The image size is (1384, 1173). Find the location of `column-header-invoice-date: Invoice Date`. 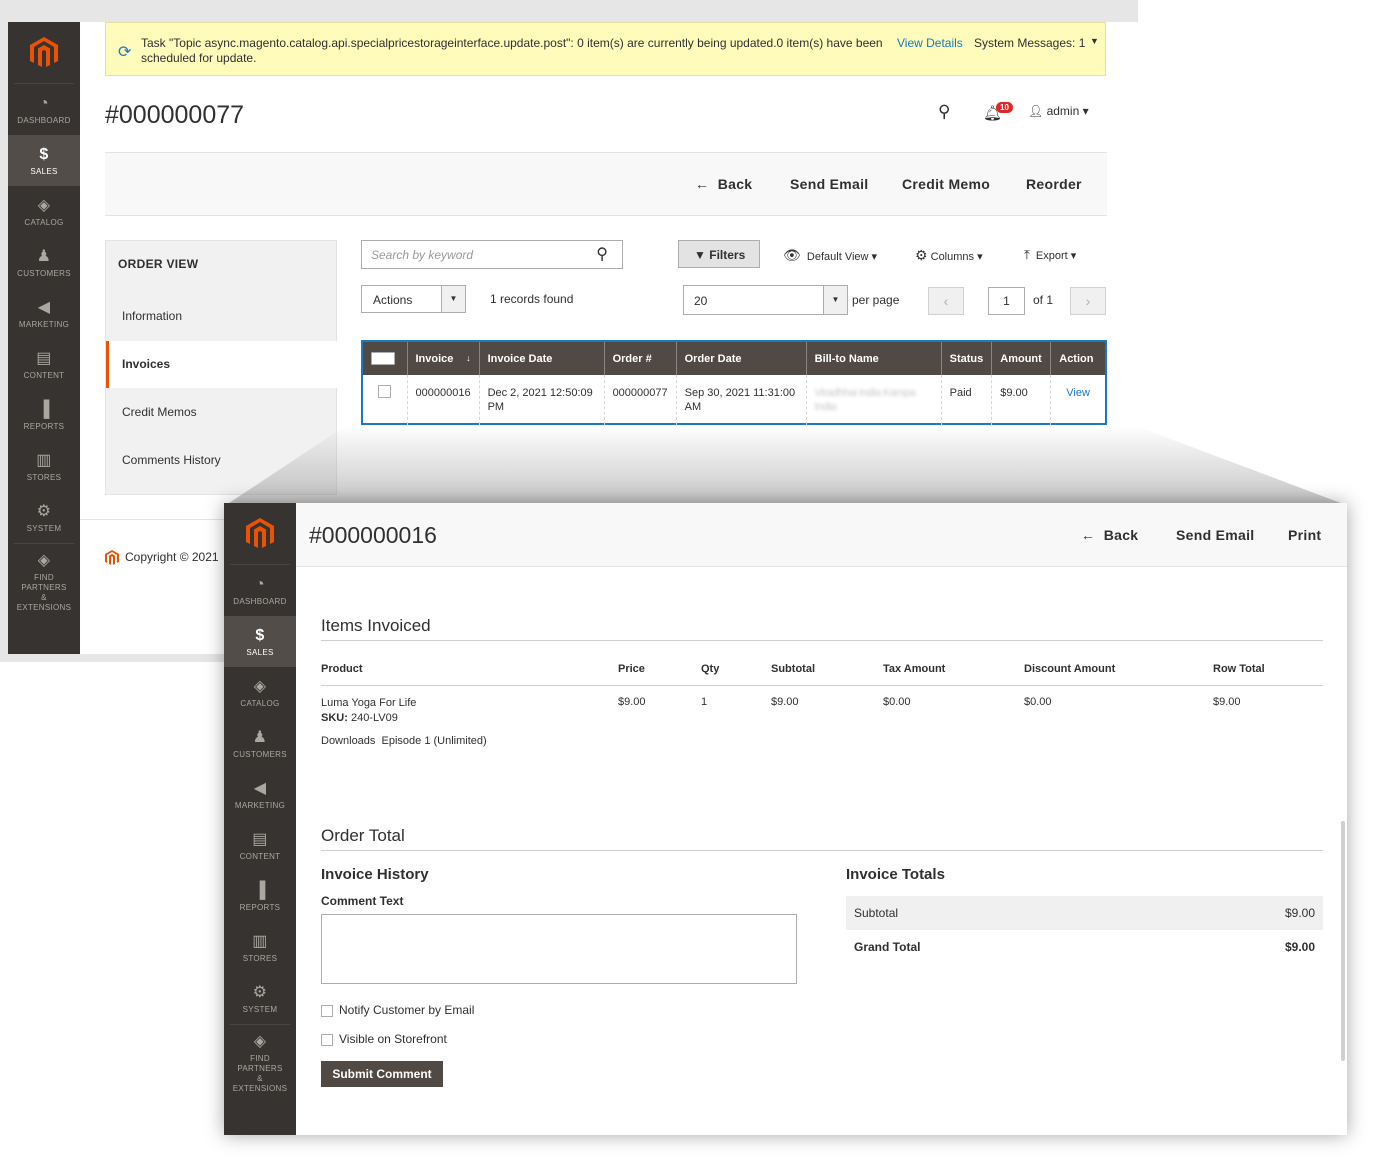

column-header-invoice-date: Invoice Date is located at coordinates (542, 358).